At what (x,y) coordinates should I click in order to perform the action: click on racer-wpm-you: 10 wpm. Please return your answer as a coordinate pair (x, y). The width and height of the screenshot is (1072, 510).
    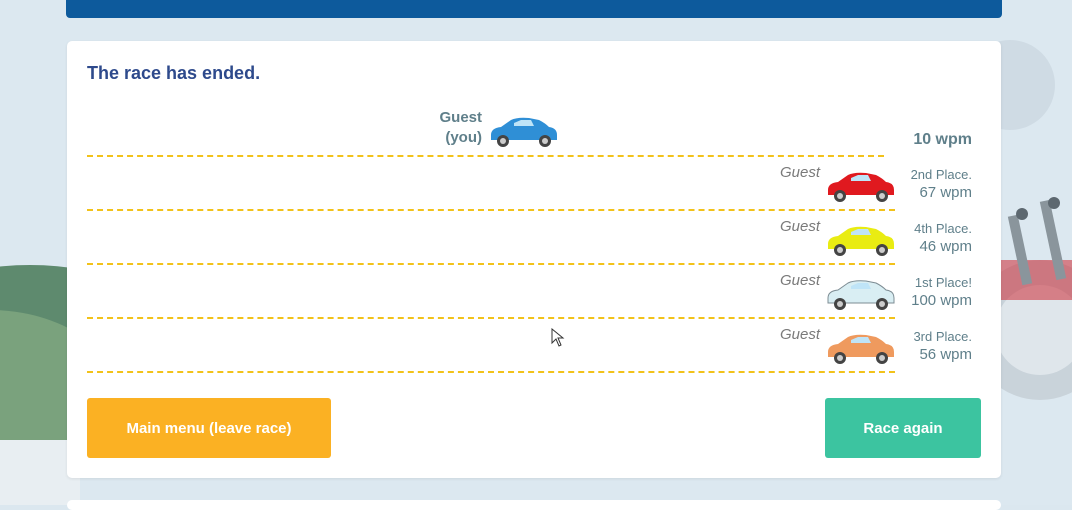
    Looking at the image, I should click on (942, 139).